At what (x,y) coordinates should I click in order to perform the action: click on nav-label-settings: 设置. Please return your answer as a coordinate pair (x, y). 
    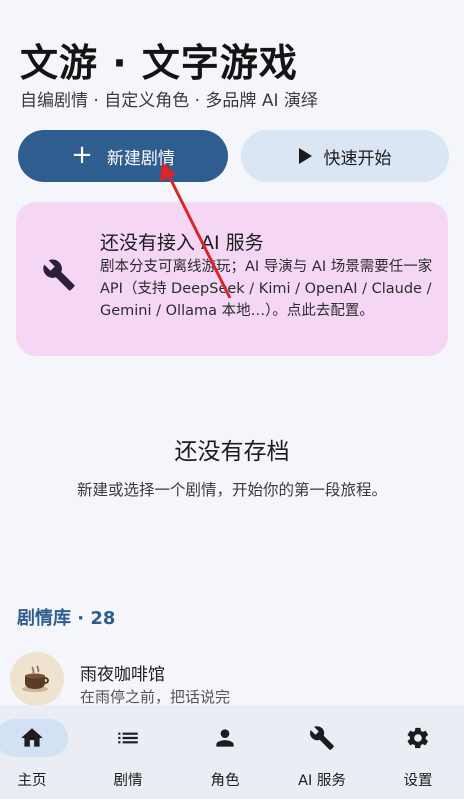
    Looking at the image, I should click on (418, 781).